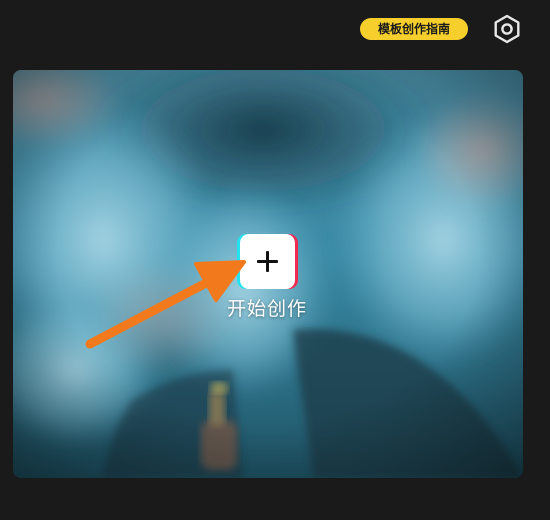 The height and width of the screenshot is (520, 550). What do you see at coordinates (414, 29) in the screenshot?
I see `template-guide-button: 模板创作指南` at bounding box center [414, 29].